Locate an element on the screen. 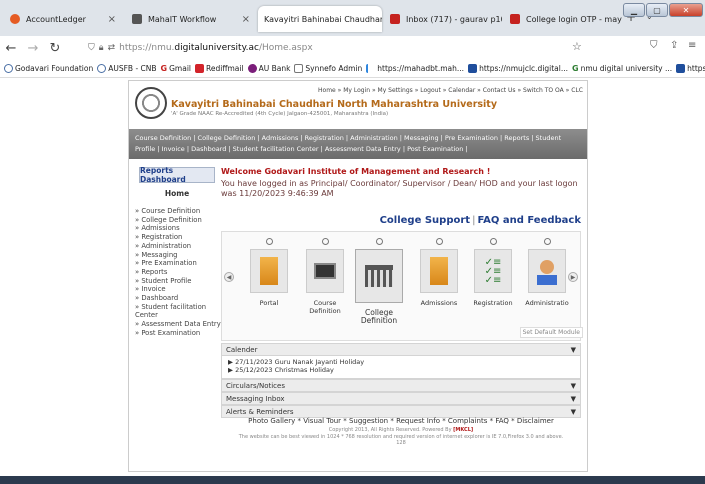  sidebar-item-messaging: » Messaging is located at coordinates (179, 255).